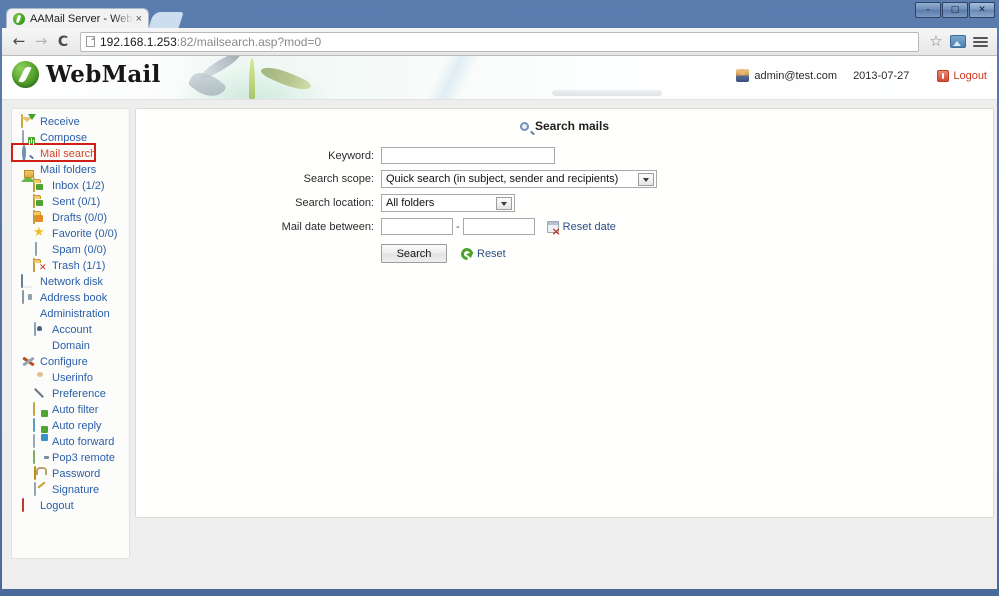  Describe the element at coordinates (28, 281) in the screenshot. I see `disk-icon` at that location.